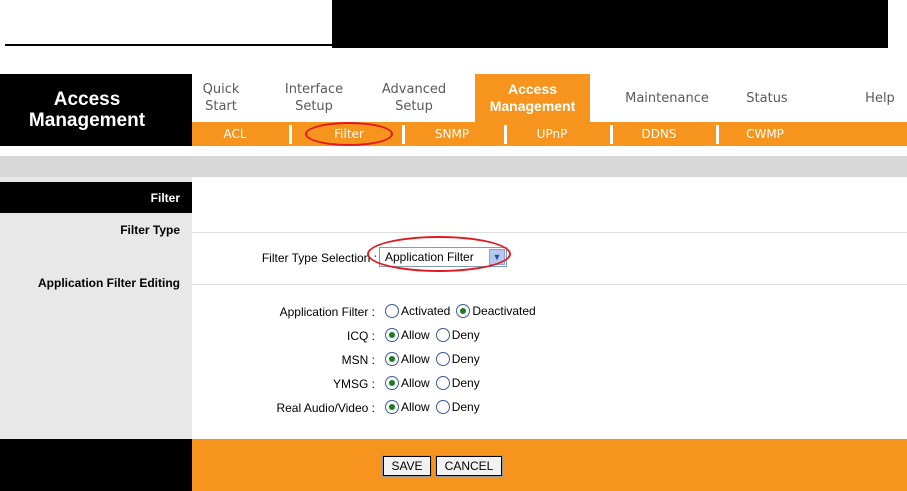 The width and height of the screenshot is (907, 491). What do you see at coordinates (392, 311) in the screenshot?
I see `application-filter-activated-radio` at bounding box center [392, 311].